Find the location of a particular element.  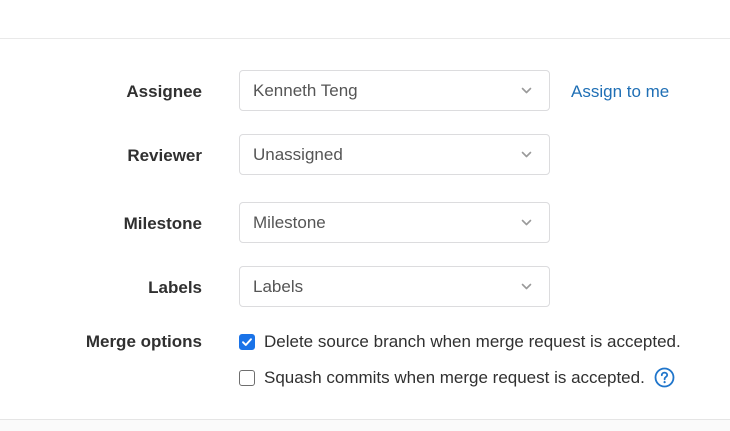

milestone-select: Milestone is located at coordinates (394, 222).